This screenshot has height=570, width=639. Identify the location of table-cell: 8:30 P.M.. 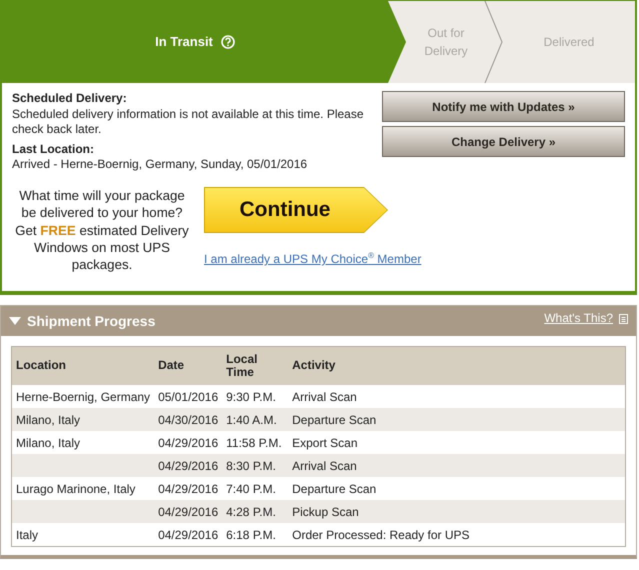
(251, 465).